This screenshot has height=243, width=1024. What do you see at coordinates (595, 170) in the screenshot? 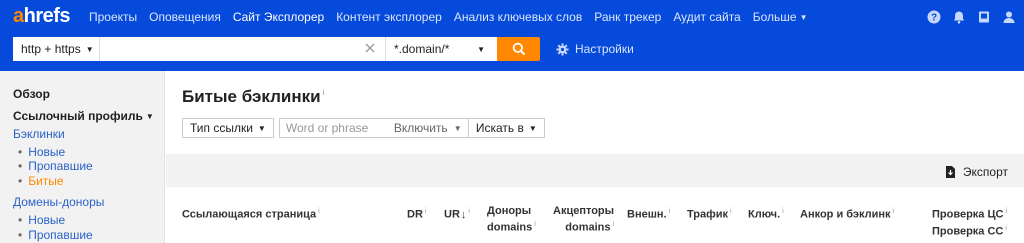
I see `toolbar-band` at bounding box center [595, 170].